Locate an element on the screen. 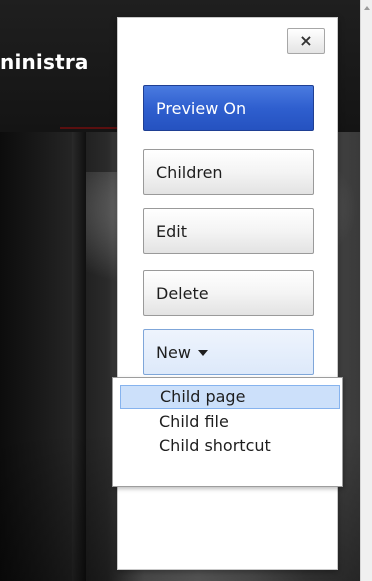 The height and width of the screenshot is (581, 372). menu-item-child-file: Child file is located at coordinates (230, 422).